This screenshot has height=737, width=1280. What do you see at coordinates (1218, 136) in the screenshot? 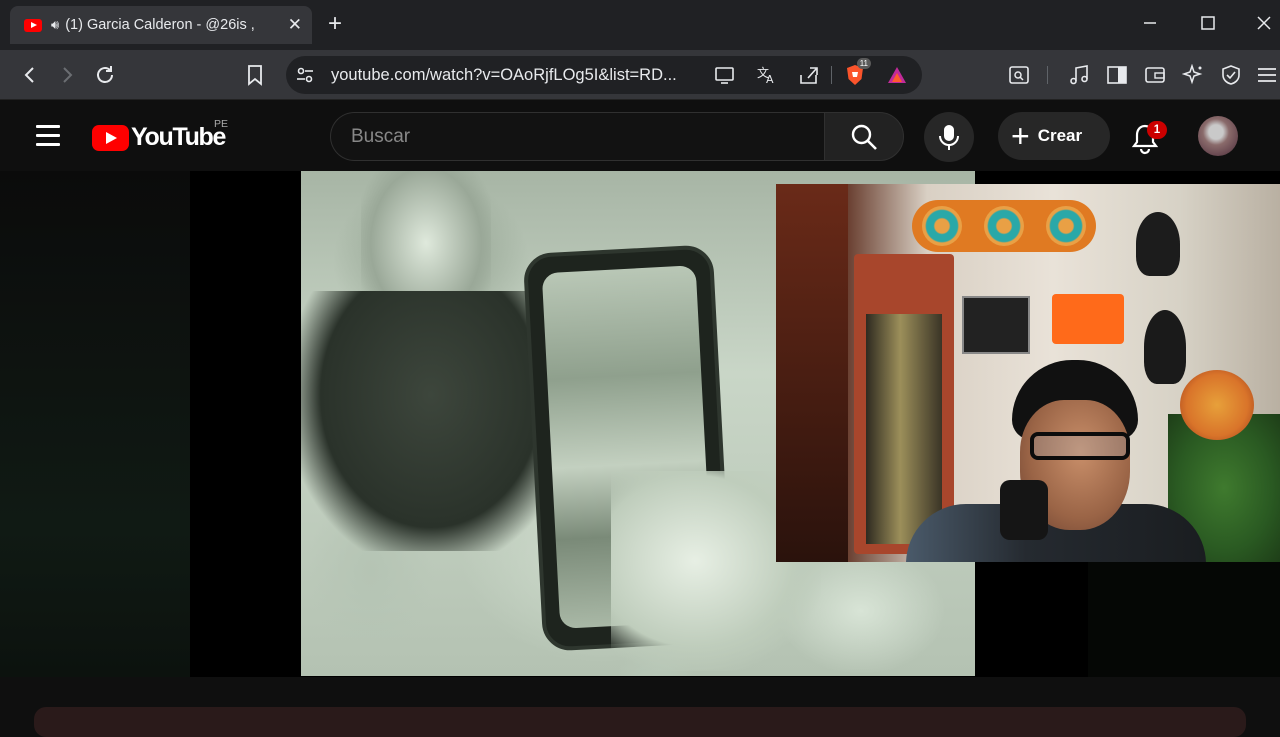
I see `account-avatar` at bounding box center [1218, 136].